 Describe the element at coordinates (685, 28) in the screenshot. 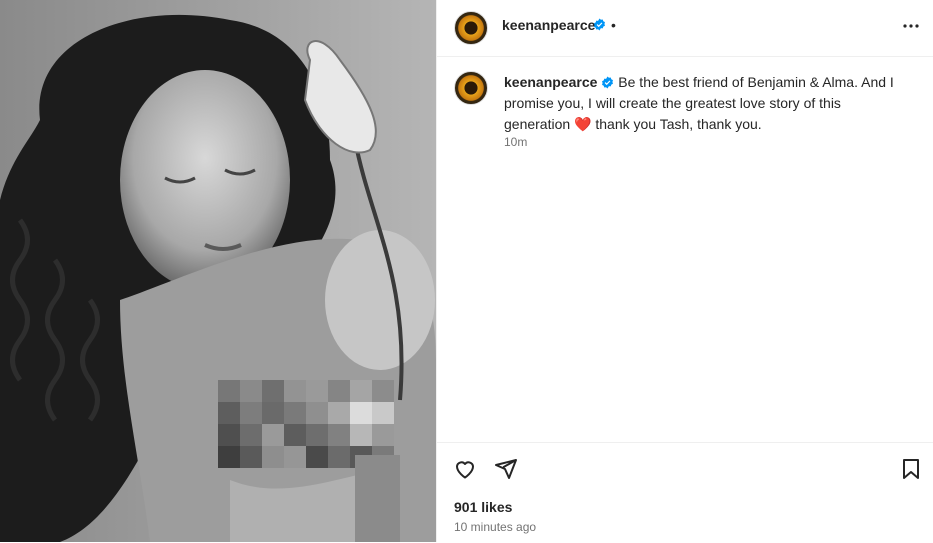

I see `post-header: keenanpearce •` at that location.